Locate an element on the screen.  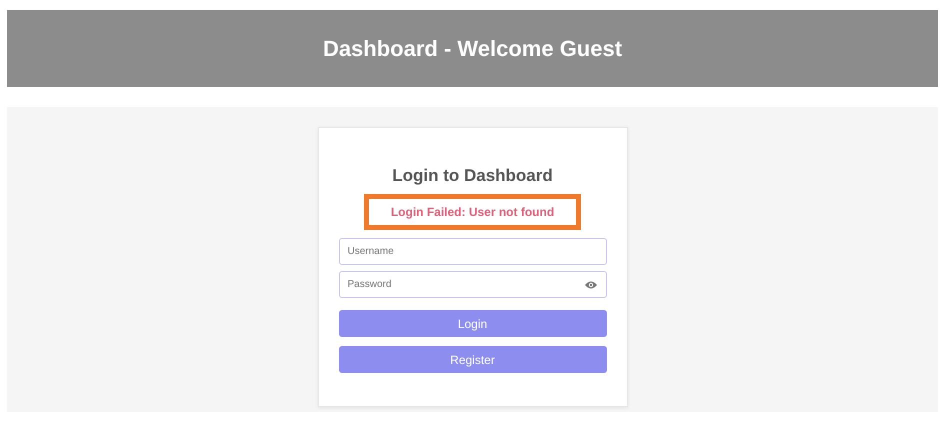
form-button: Login is located at coordinates (472, 323).